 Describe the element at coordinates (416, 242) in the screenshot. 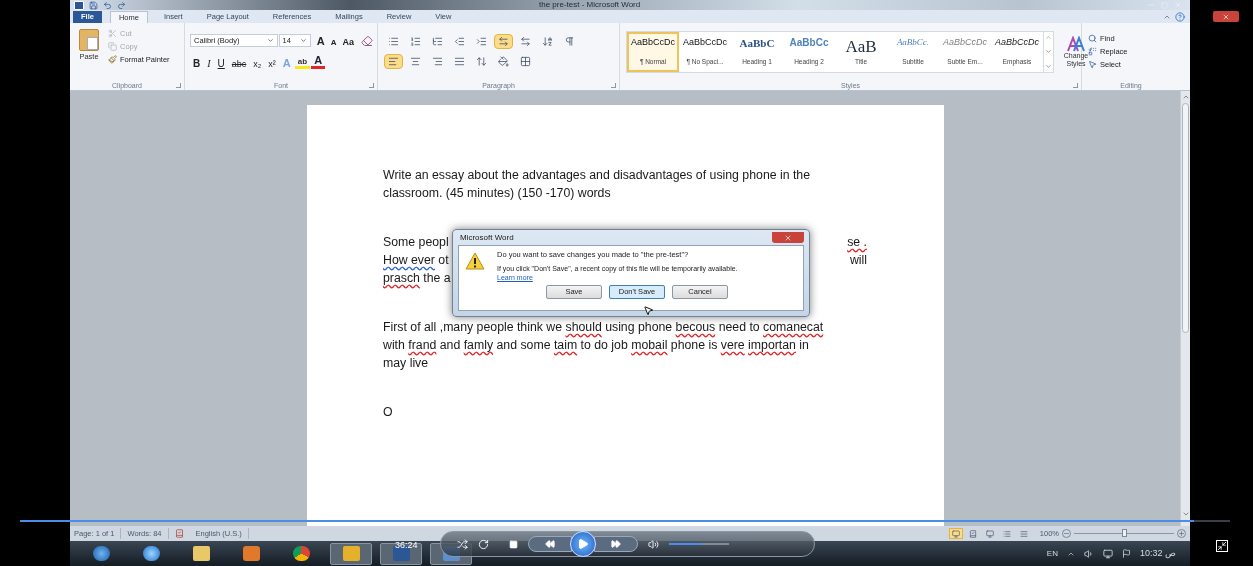

I see `document-text: Some peopl` at that location.